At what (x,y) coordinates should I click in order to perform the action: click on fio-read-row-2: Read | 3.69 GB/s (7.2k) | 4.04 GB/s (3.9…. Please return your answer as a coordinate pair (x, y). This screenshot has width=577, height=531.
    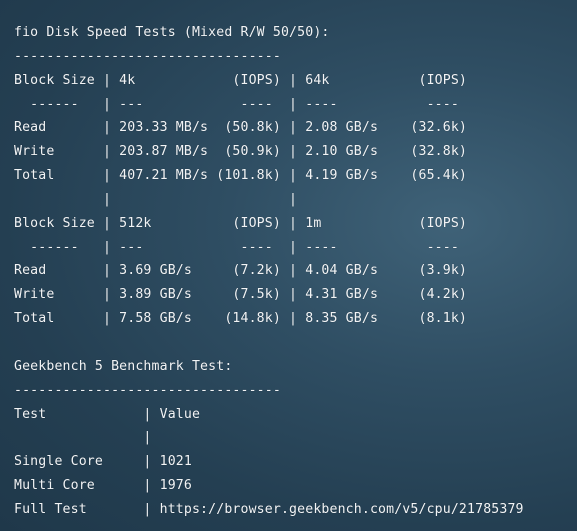
    Looking at the image, I should click on (241, 271).